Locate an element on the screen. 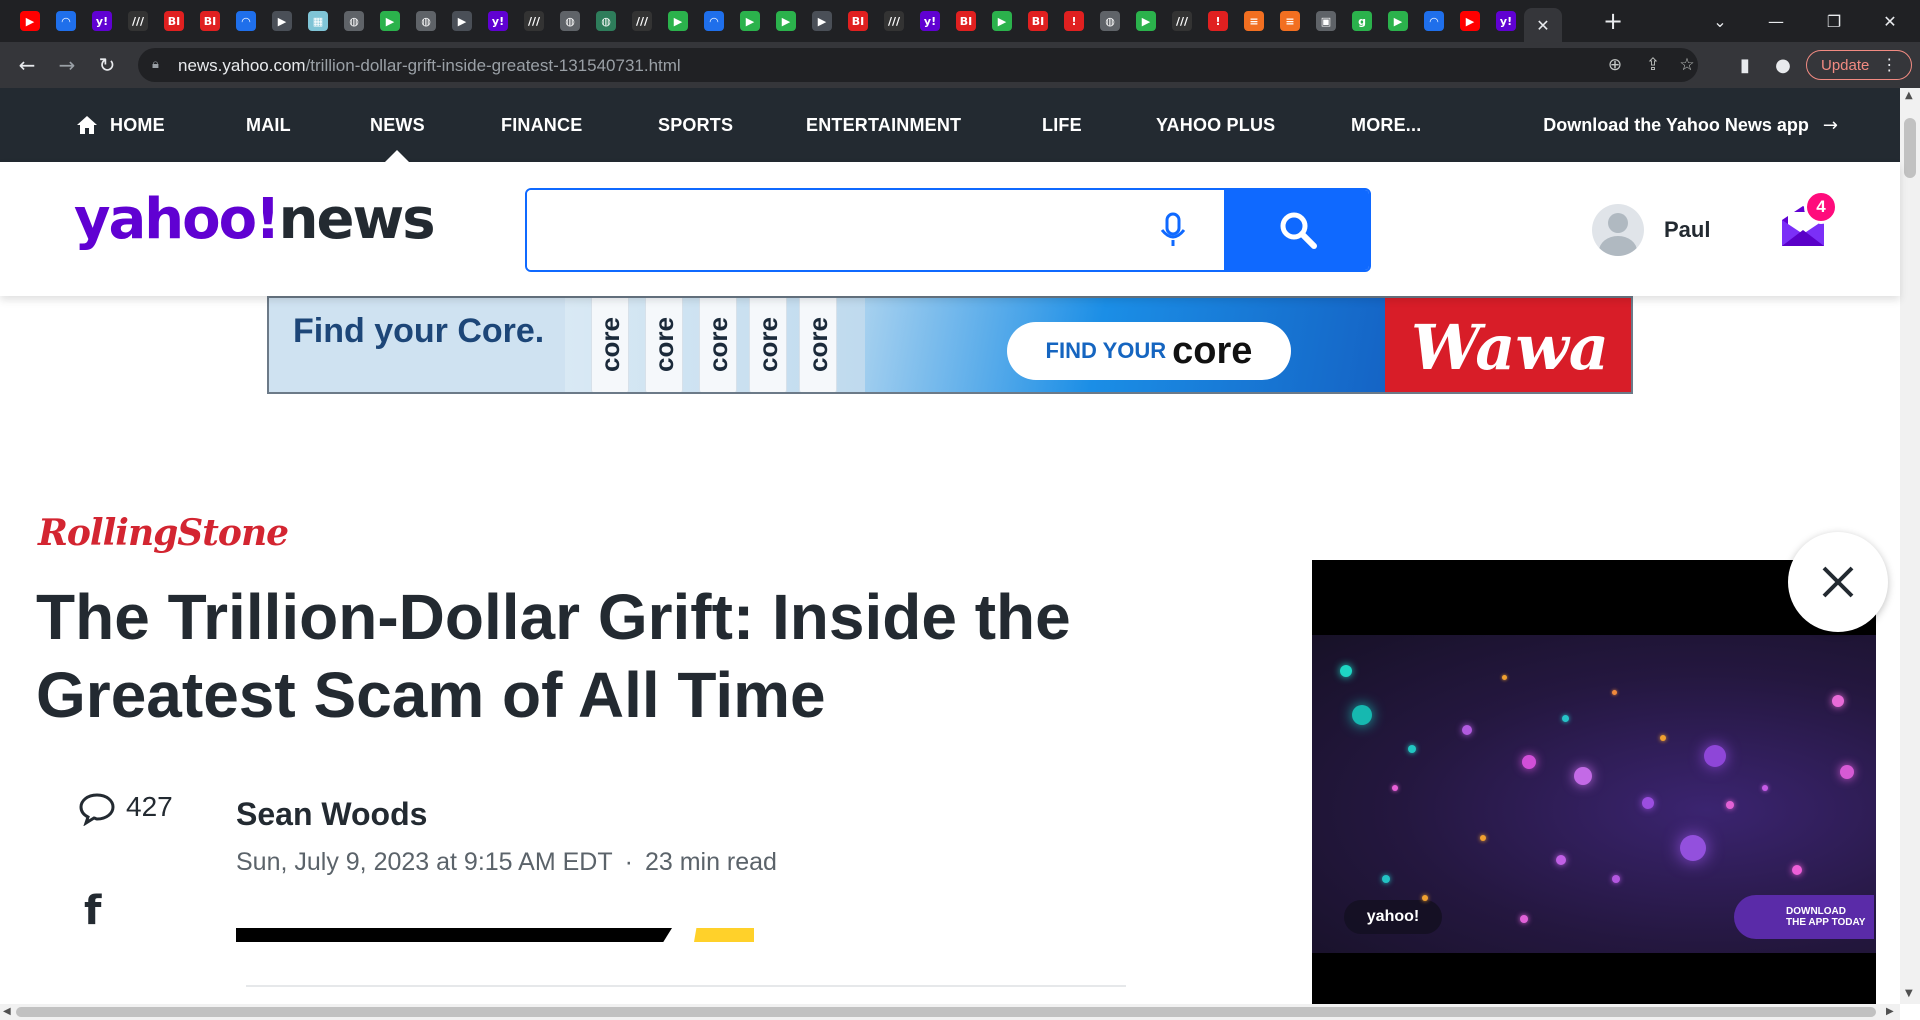 This screenshot has width=1920, height=1020. yahoo-finance-badge: yahoo! is located at coordinates (1393, 917).